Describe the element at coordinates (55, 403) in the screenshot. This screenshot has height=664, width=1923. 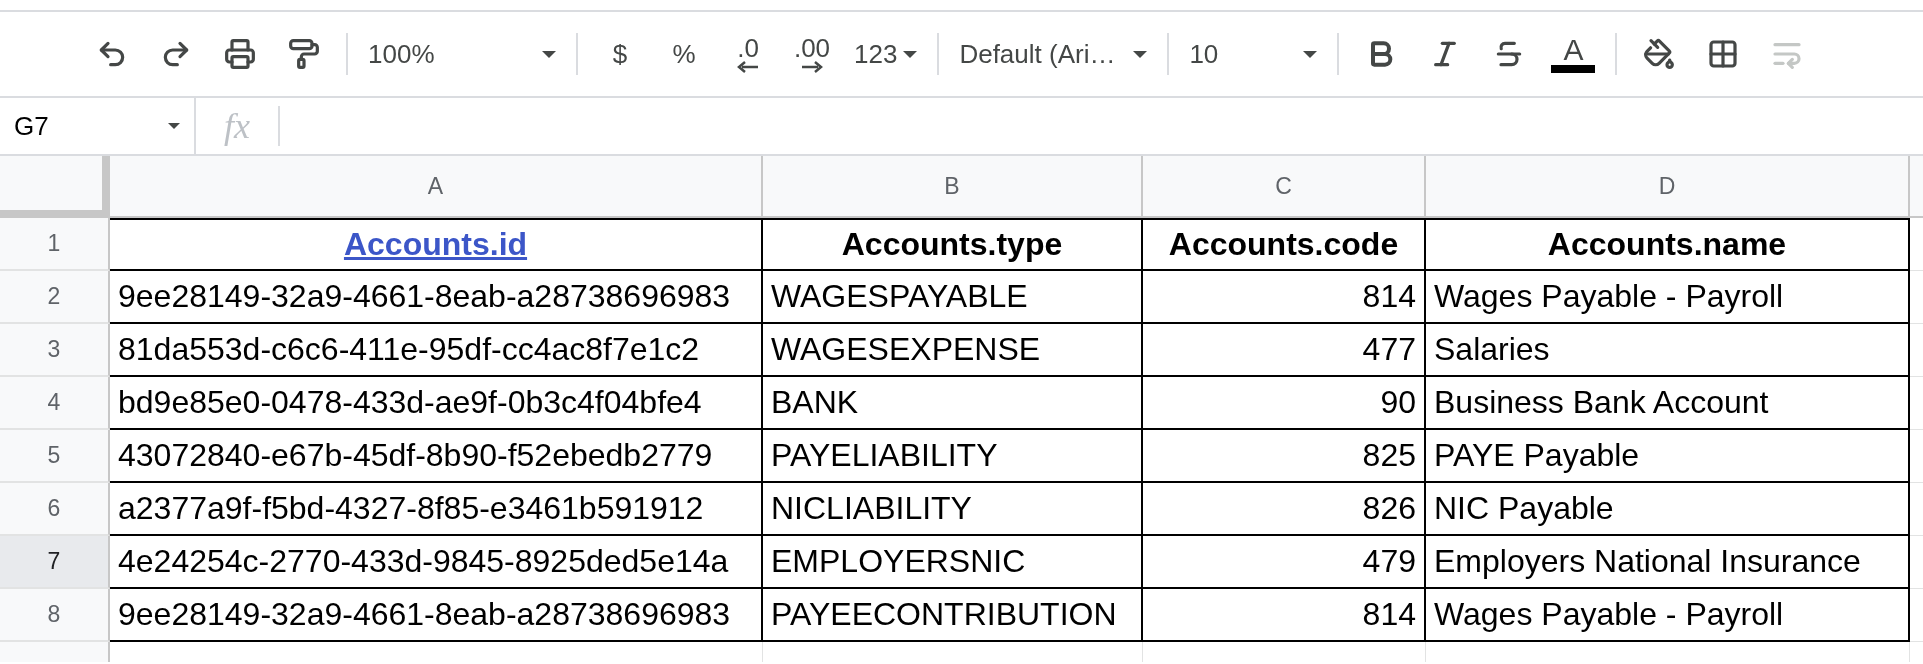
I see `row-header: 4` at that location.